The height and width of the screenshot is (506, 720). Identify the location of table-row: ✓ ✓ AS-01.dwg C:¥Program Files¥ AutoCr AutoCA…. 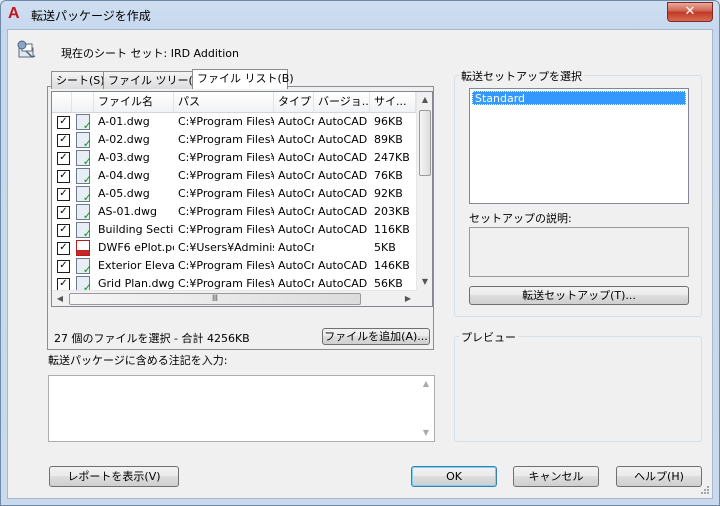
(234, 212).